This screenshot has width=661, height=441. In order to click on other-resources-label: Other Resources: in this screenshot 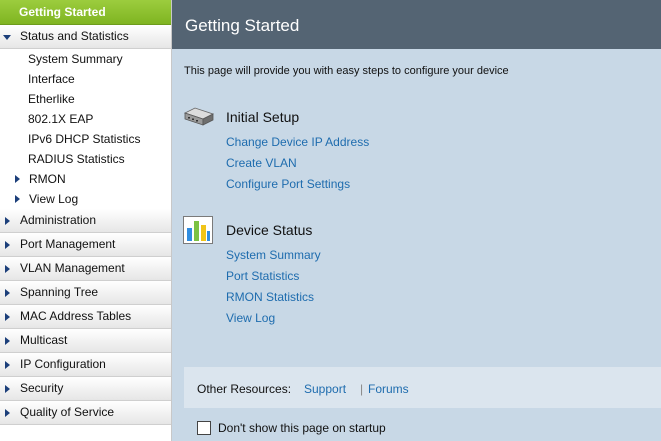, I will do `click(244, 389)`.